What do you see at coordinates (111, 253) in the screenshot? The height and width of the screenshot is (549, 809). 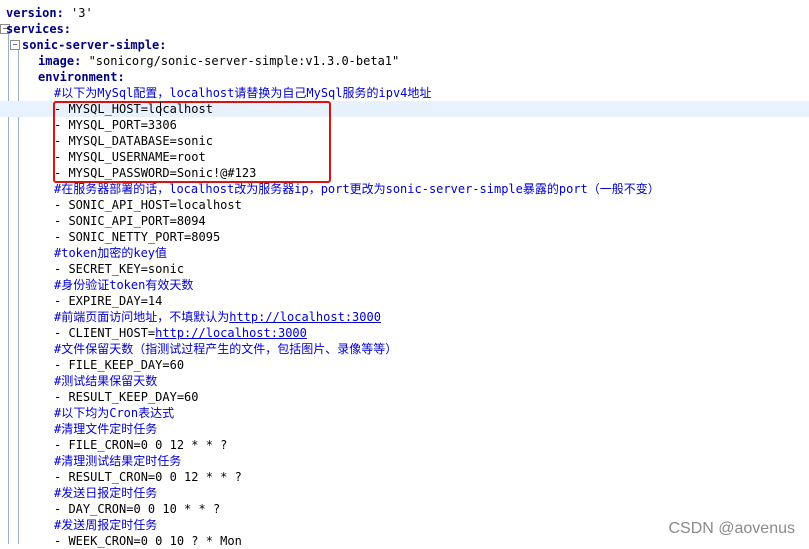 I see `yaml-comment: #token加密的key值` at bounding box center [111, 253].